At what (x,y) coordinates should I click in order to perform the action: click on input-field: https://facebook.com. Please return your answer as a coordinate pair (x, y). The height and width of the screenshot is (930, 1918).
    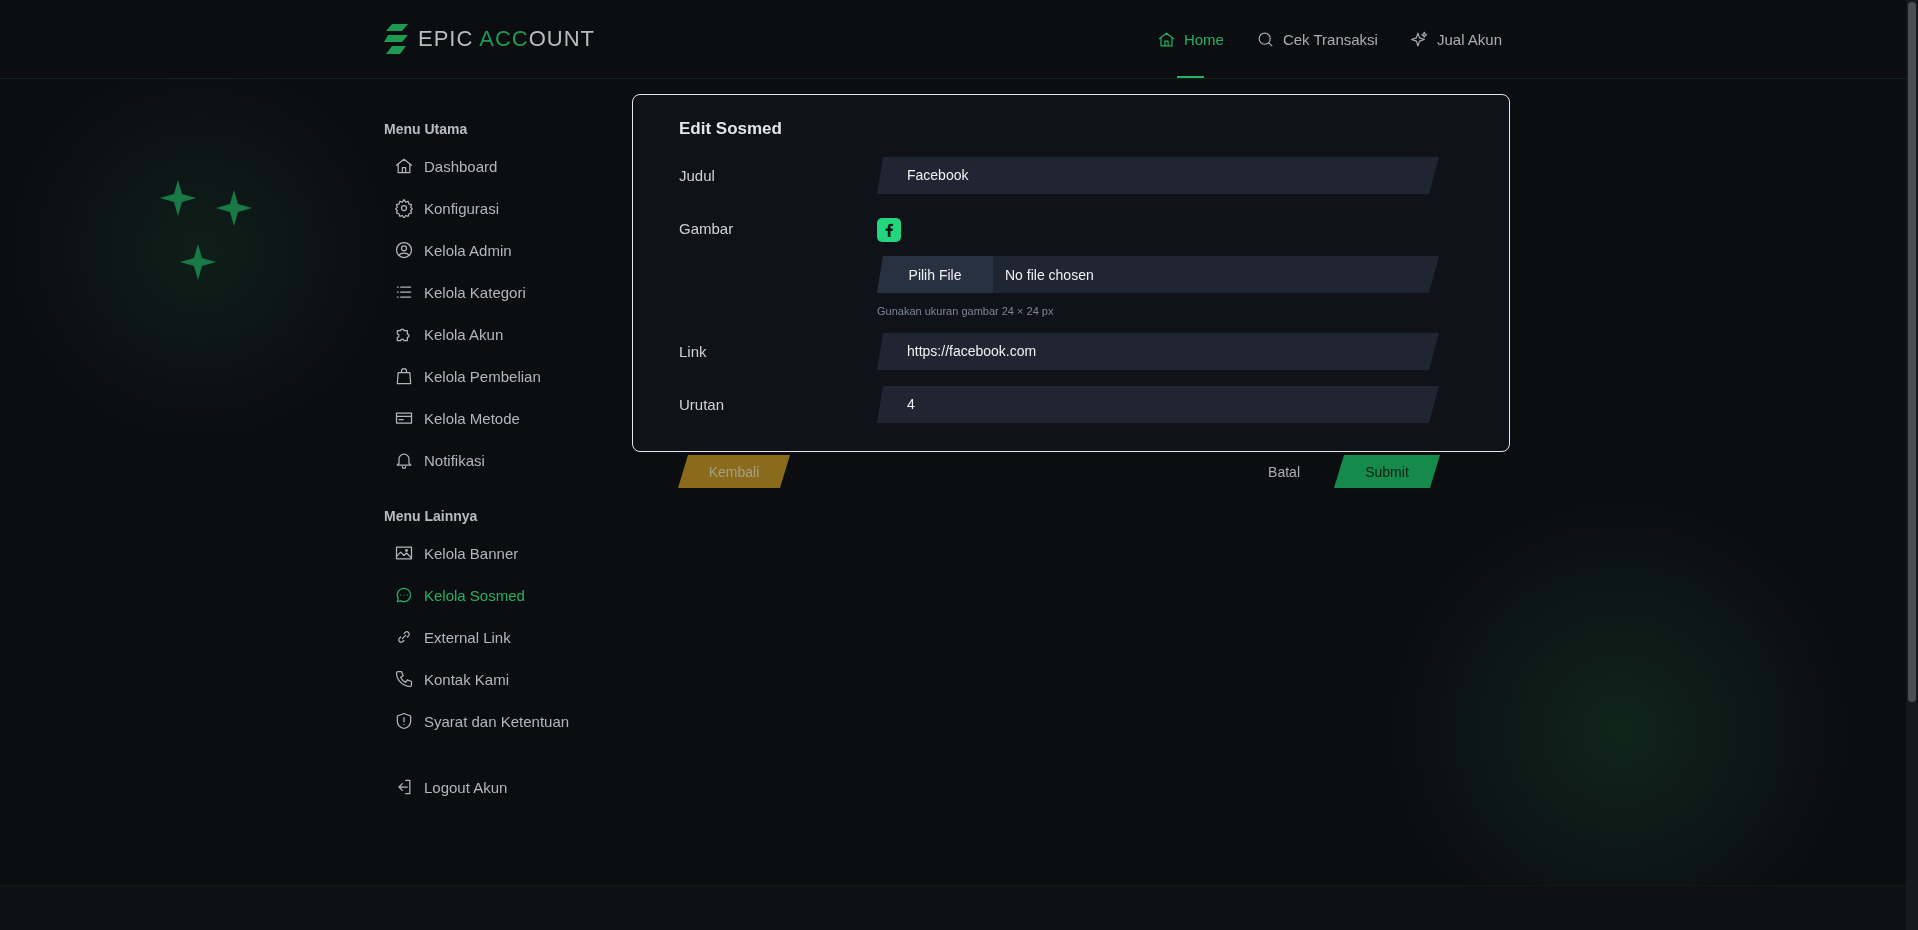
    Looking at the image, I should click on (1158, 351).